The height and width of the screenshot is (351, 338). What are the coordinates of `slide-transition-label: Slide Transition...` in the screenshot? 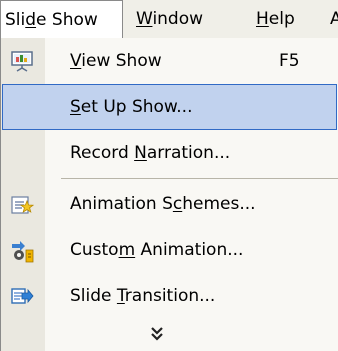 It's located at (143, 296).